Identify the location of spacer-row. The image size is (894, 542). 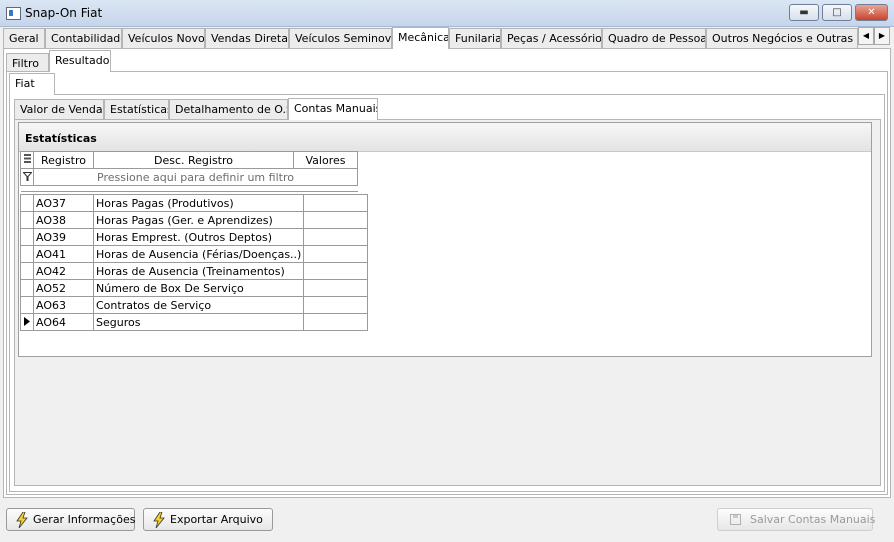
(189, 188).